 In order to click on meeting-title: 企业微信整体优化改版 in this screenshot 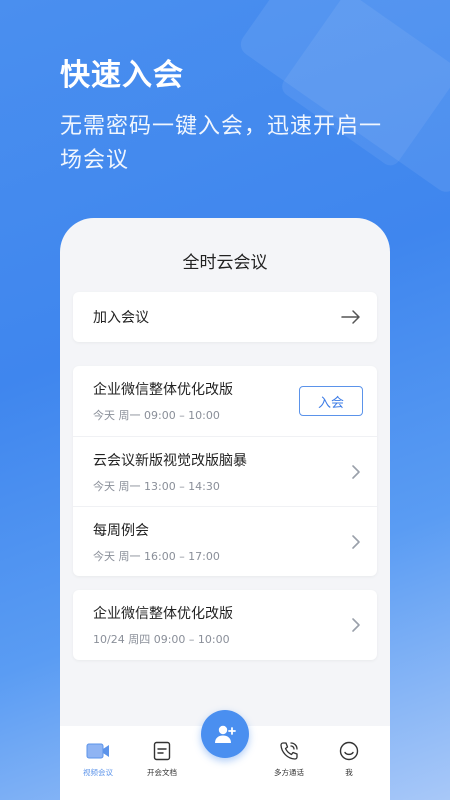, I will do `click(163, 614)`.